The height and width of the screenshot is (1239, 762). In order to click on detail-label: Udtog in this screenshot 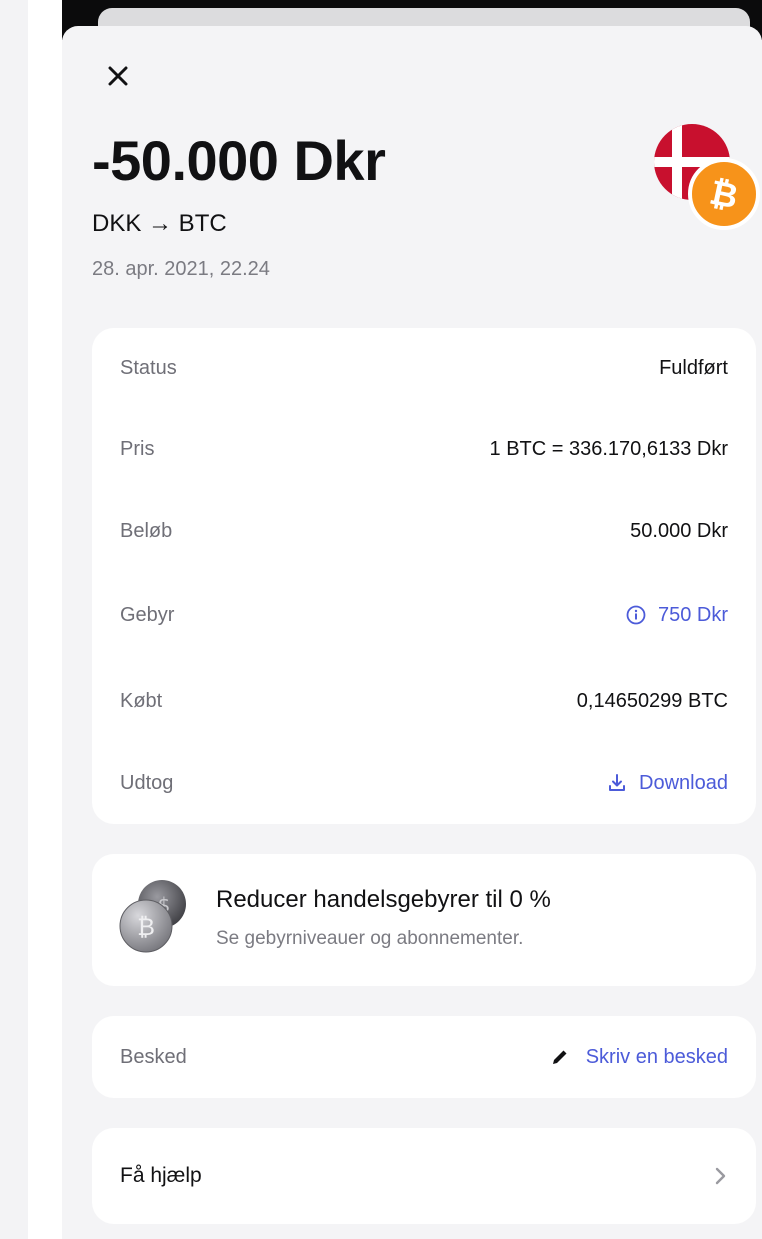, I will do `click(147, 782)`.